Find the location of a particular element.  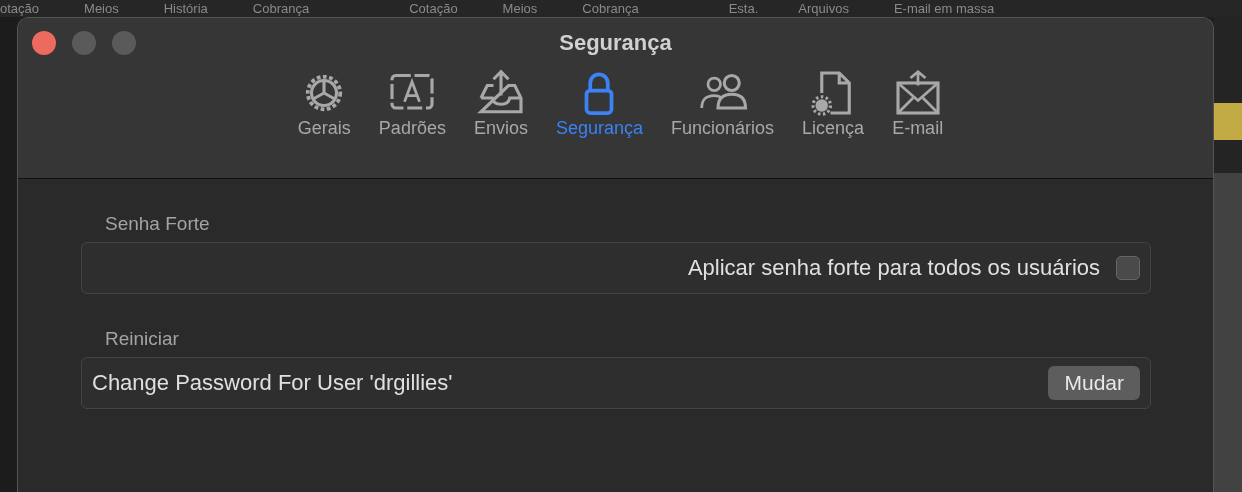

window-title: Segurança is located at coordinates (615, 42).